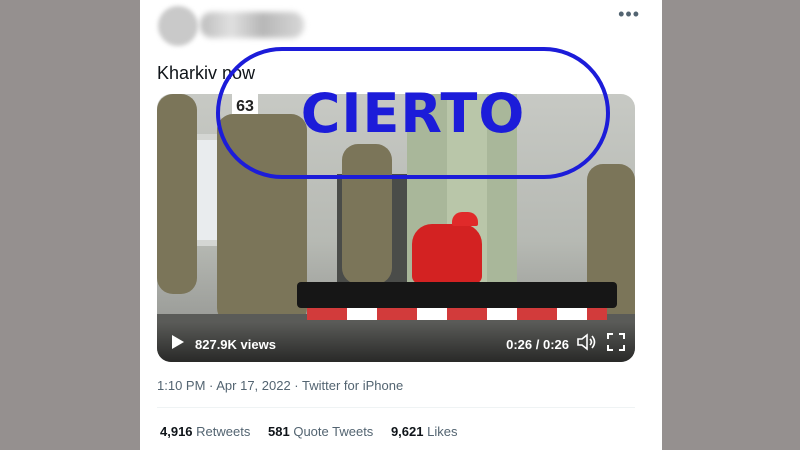  Describe the element at coordinates (176, 431) in the screenshot. I see `retweets-count: 4,916` at that location.